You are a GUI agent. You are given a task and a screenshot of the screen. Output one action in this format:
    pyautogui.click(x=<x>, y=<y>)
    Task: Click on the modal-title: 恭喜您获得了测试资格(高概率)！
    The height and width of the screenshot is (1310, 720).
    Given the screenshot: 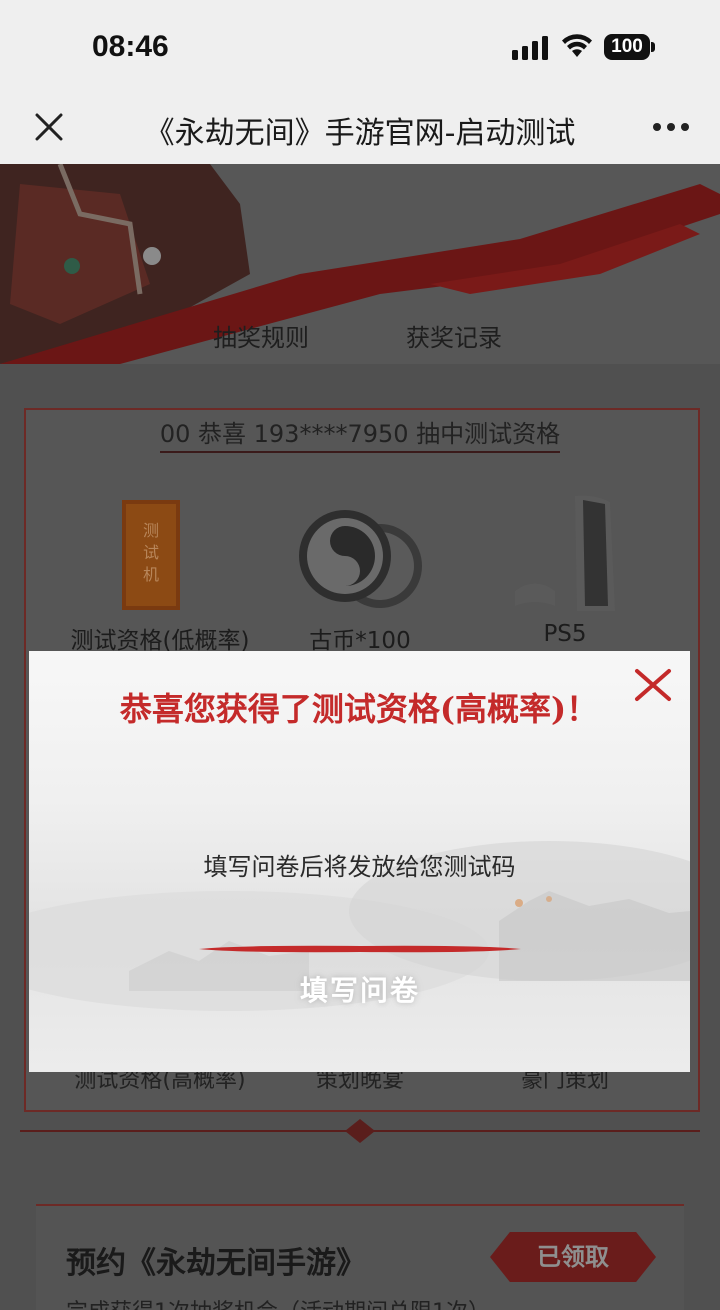 What is the action you would take?
    pyautogui.click(x=359, y=709)
    